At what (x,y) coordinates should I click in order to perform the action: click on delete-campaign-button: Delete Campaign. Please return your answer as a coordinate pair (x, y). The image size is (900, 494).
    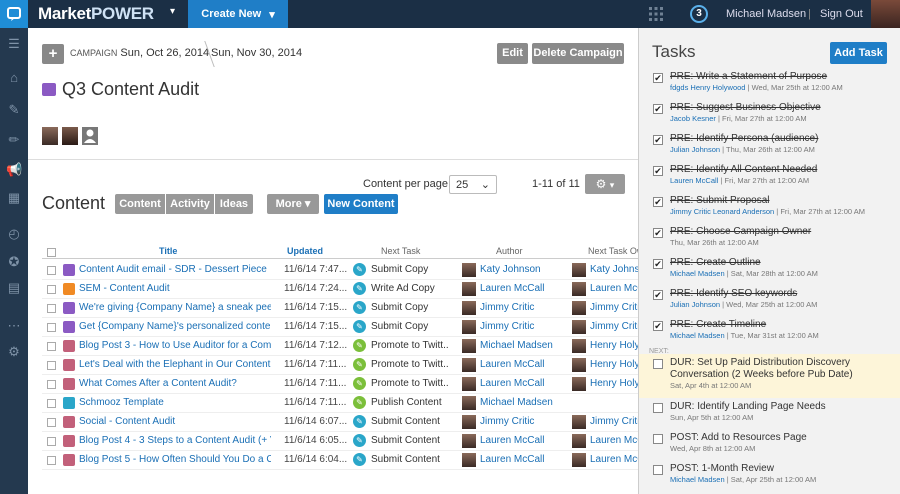
    Looking at the image, I should click on (578, 53).